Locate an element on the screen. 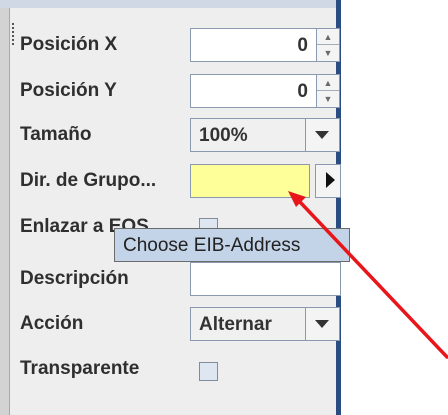  annotation-arrow is located at coordinates (368, 275).